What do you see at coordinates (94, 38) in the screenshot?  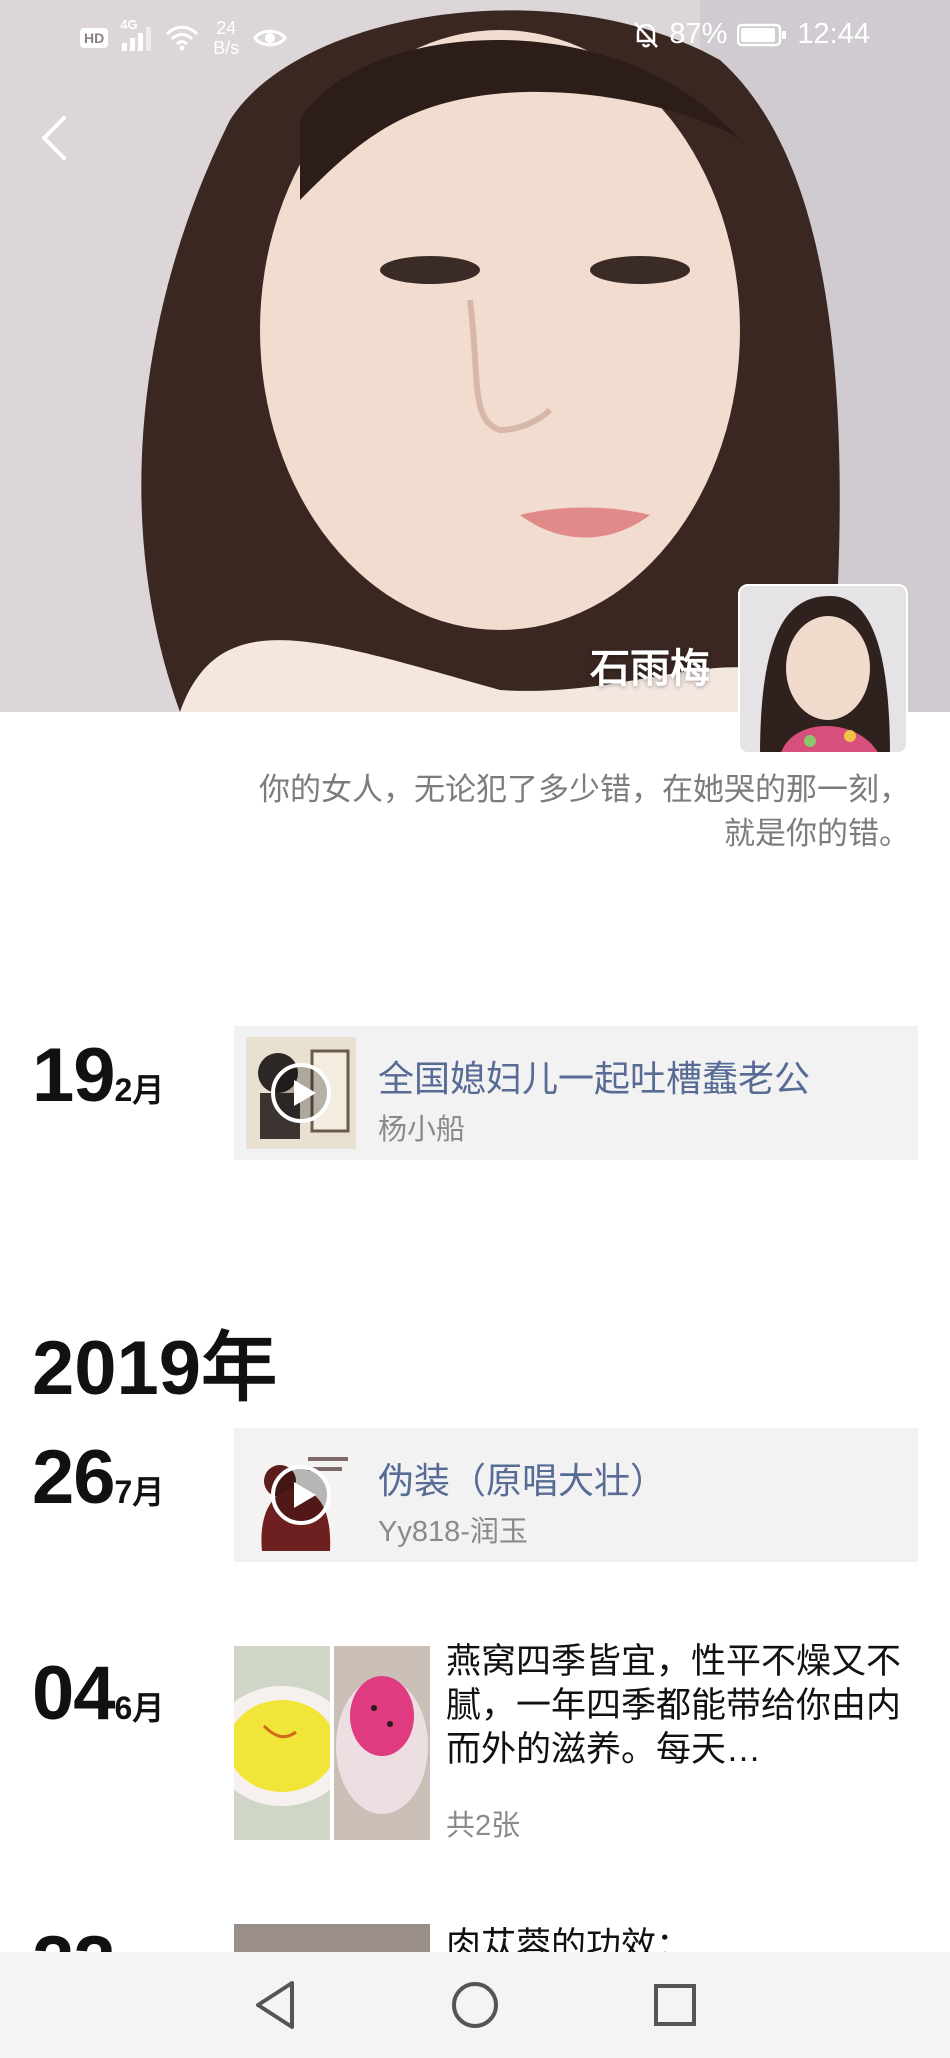 I see `hd-badge: HD` at bounding box center [94, 38].